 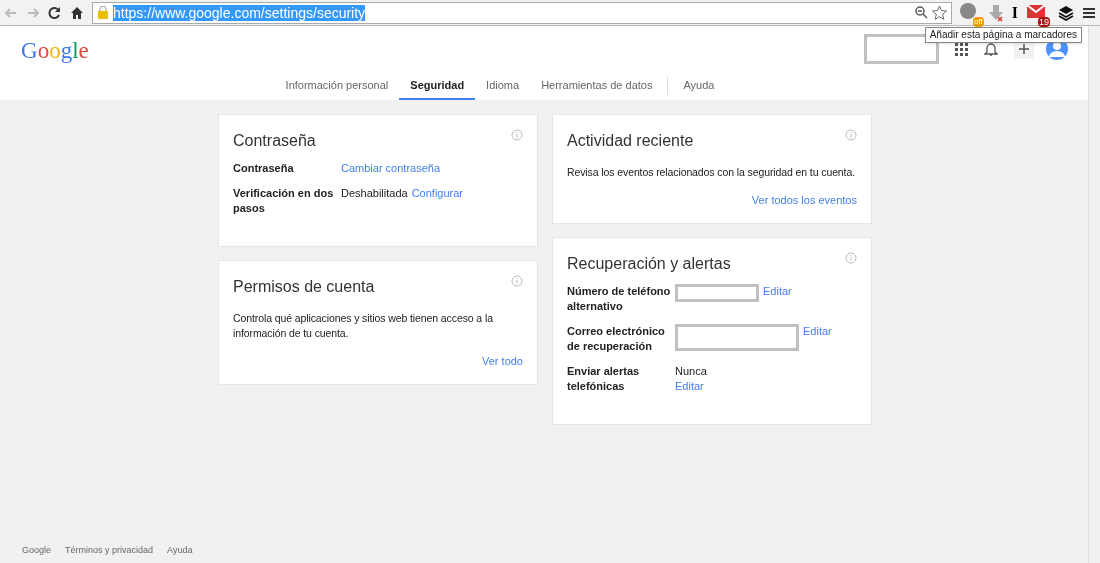 I want to click on footer-link: Términos y privacidad, so click(x=109, y=550).